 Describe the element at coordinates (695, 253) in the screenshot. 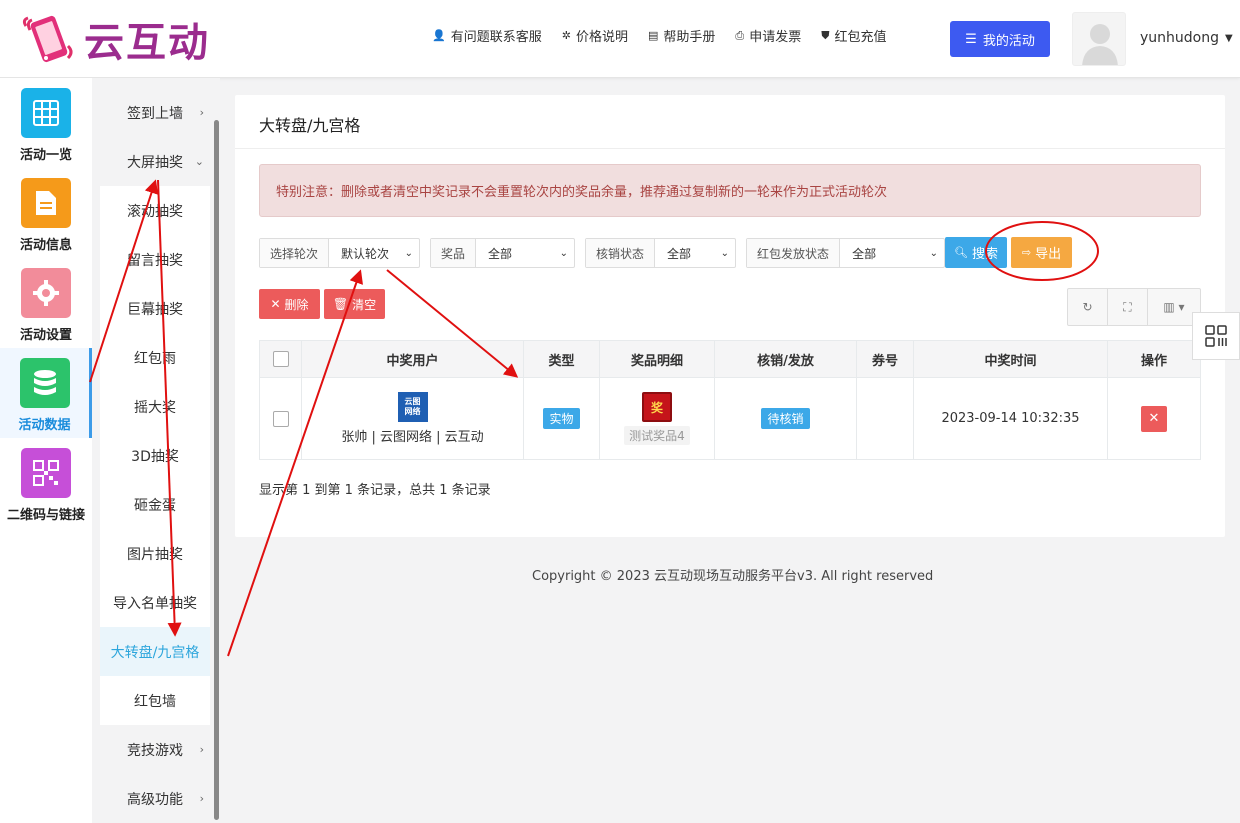

I see `verify-status-select: 全部 ⌄` at that location.